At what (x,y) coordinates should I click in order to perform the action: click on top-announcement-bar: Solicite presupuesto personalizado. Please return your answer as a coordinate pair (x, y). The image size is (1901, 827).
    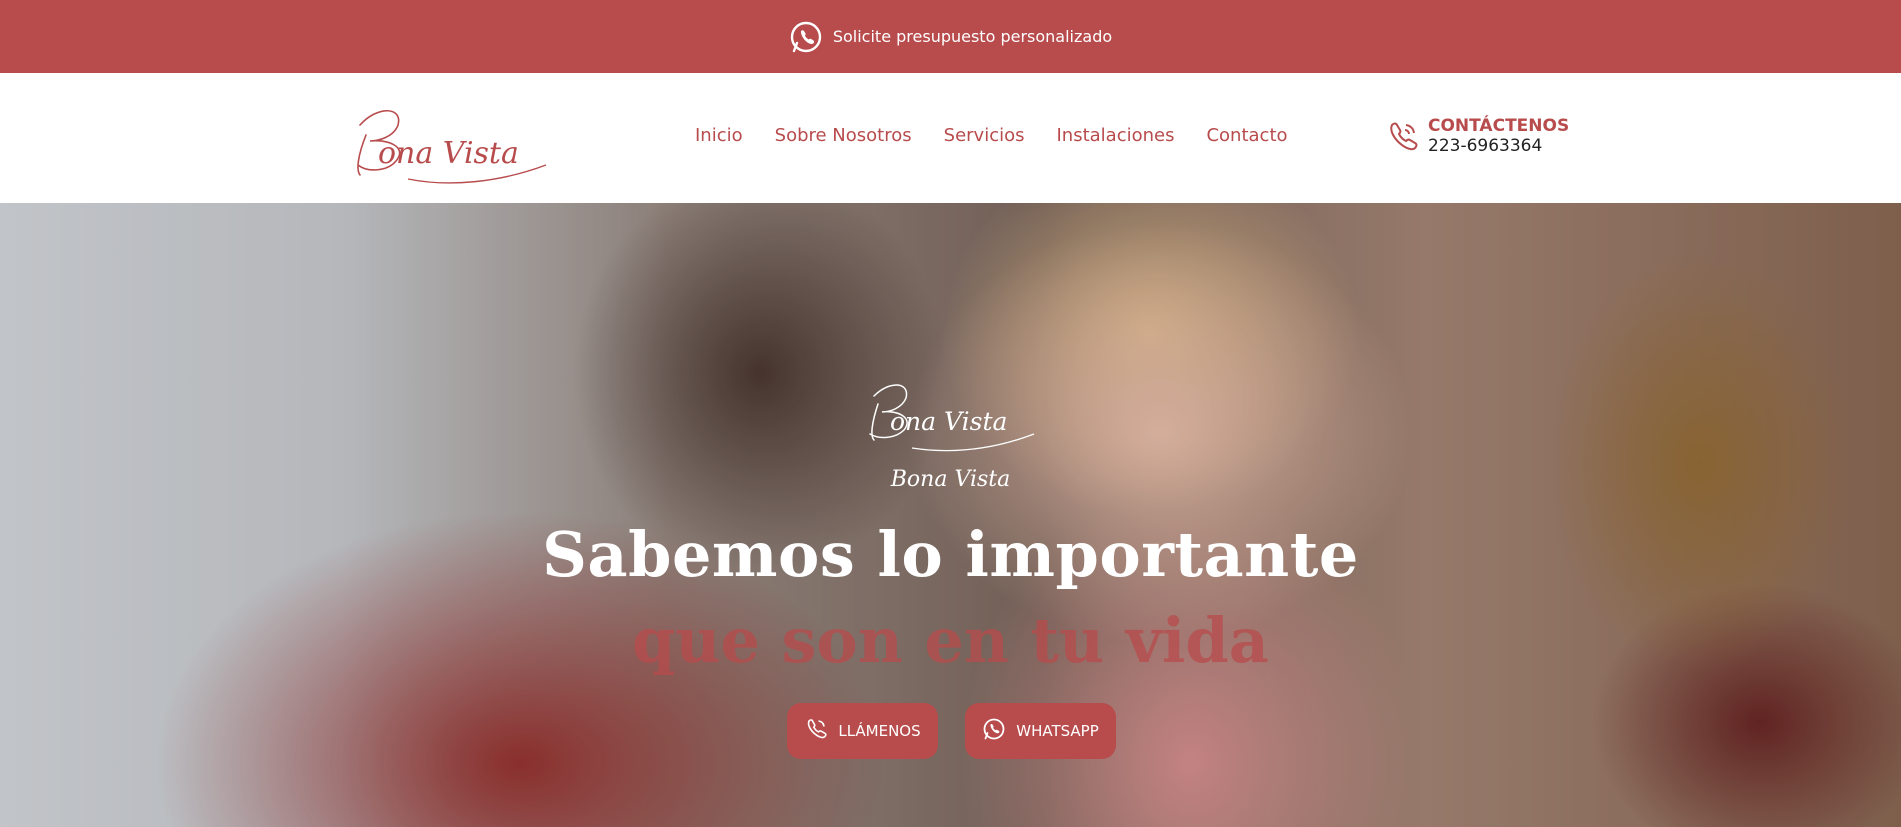
    Looking at the image, I should click on (950, 36).